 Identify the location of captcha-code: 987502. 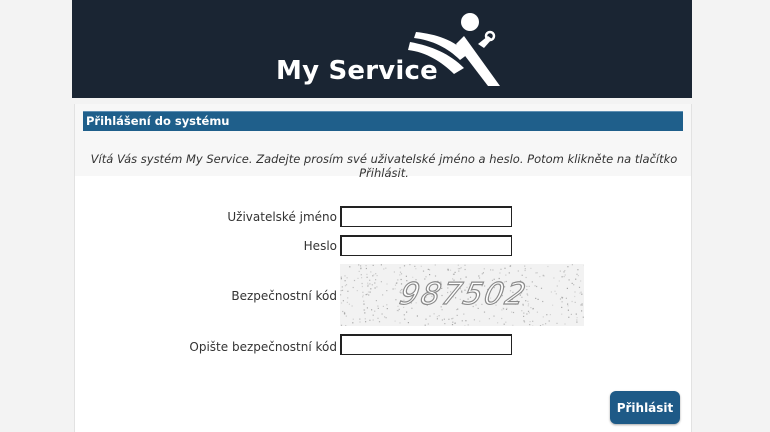
(464, 294).